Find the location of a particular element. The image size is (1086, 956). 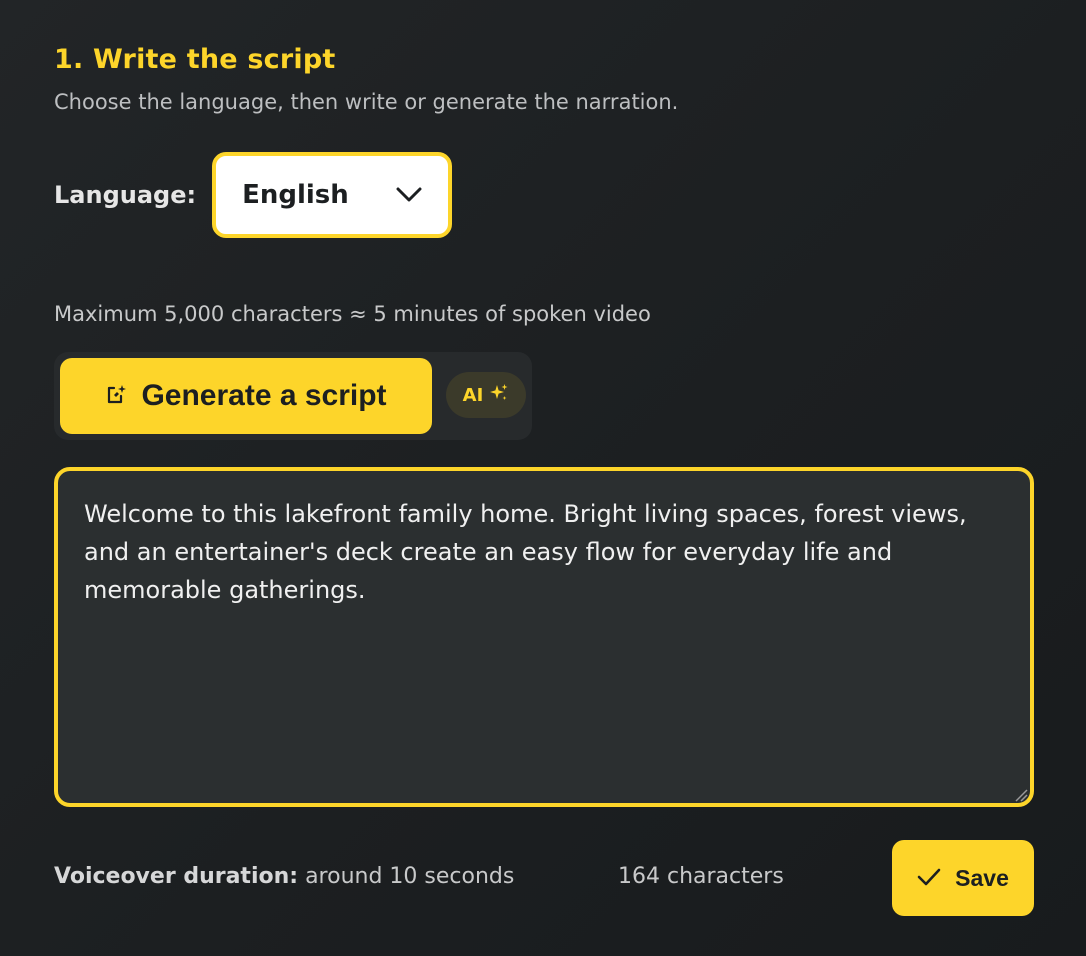

sparkle-edit-icon is located at coordinates (116, 396).